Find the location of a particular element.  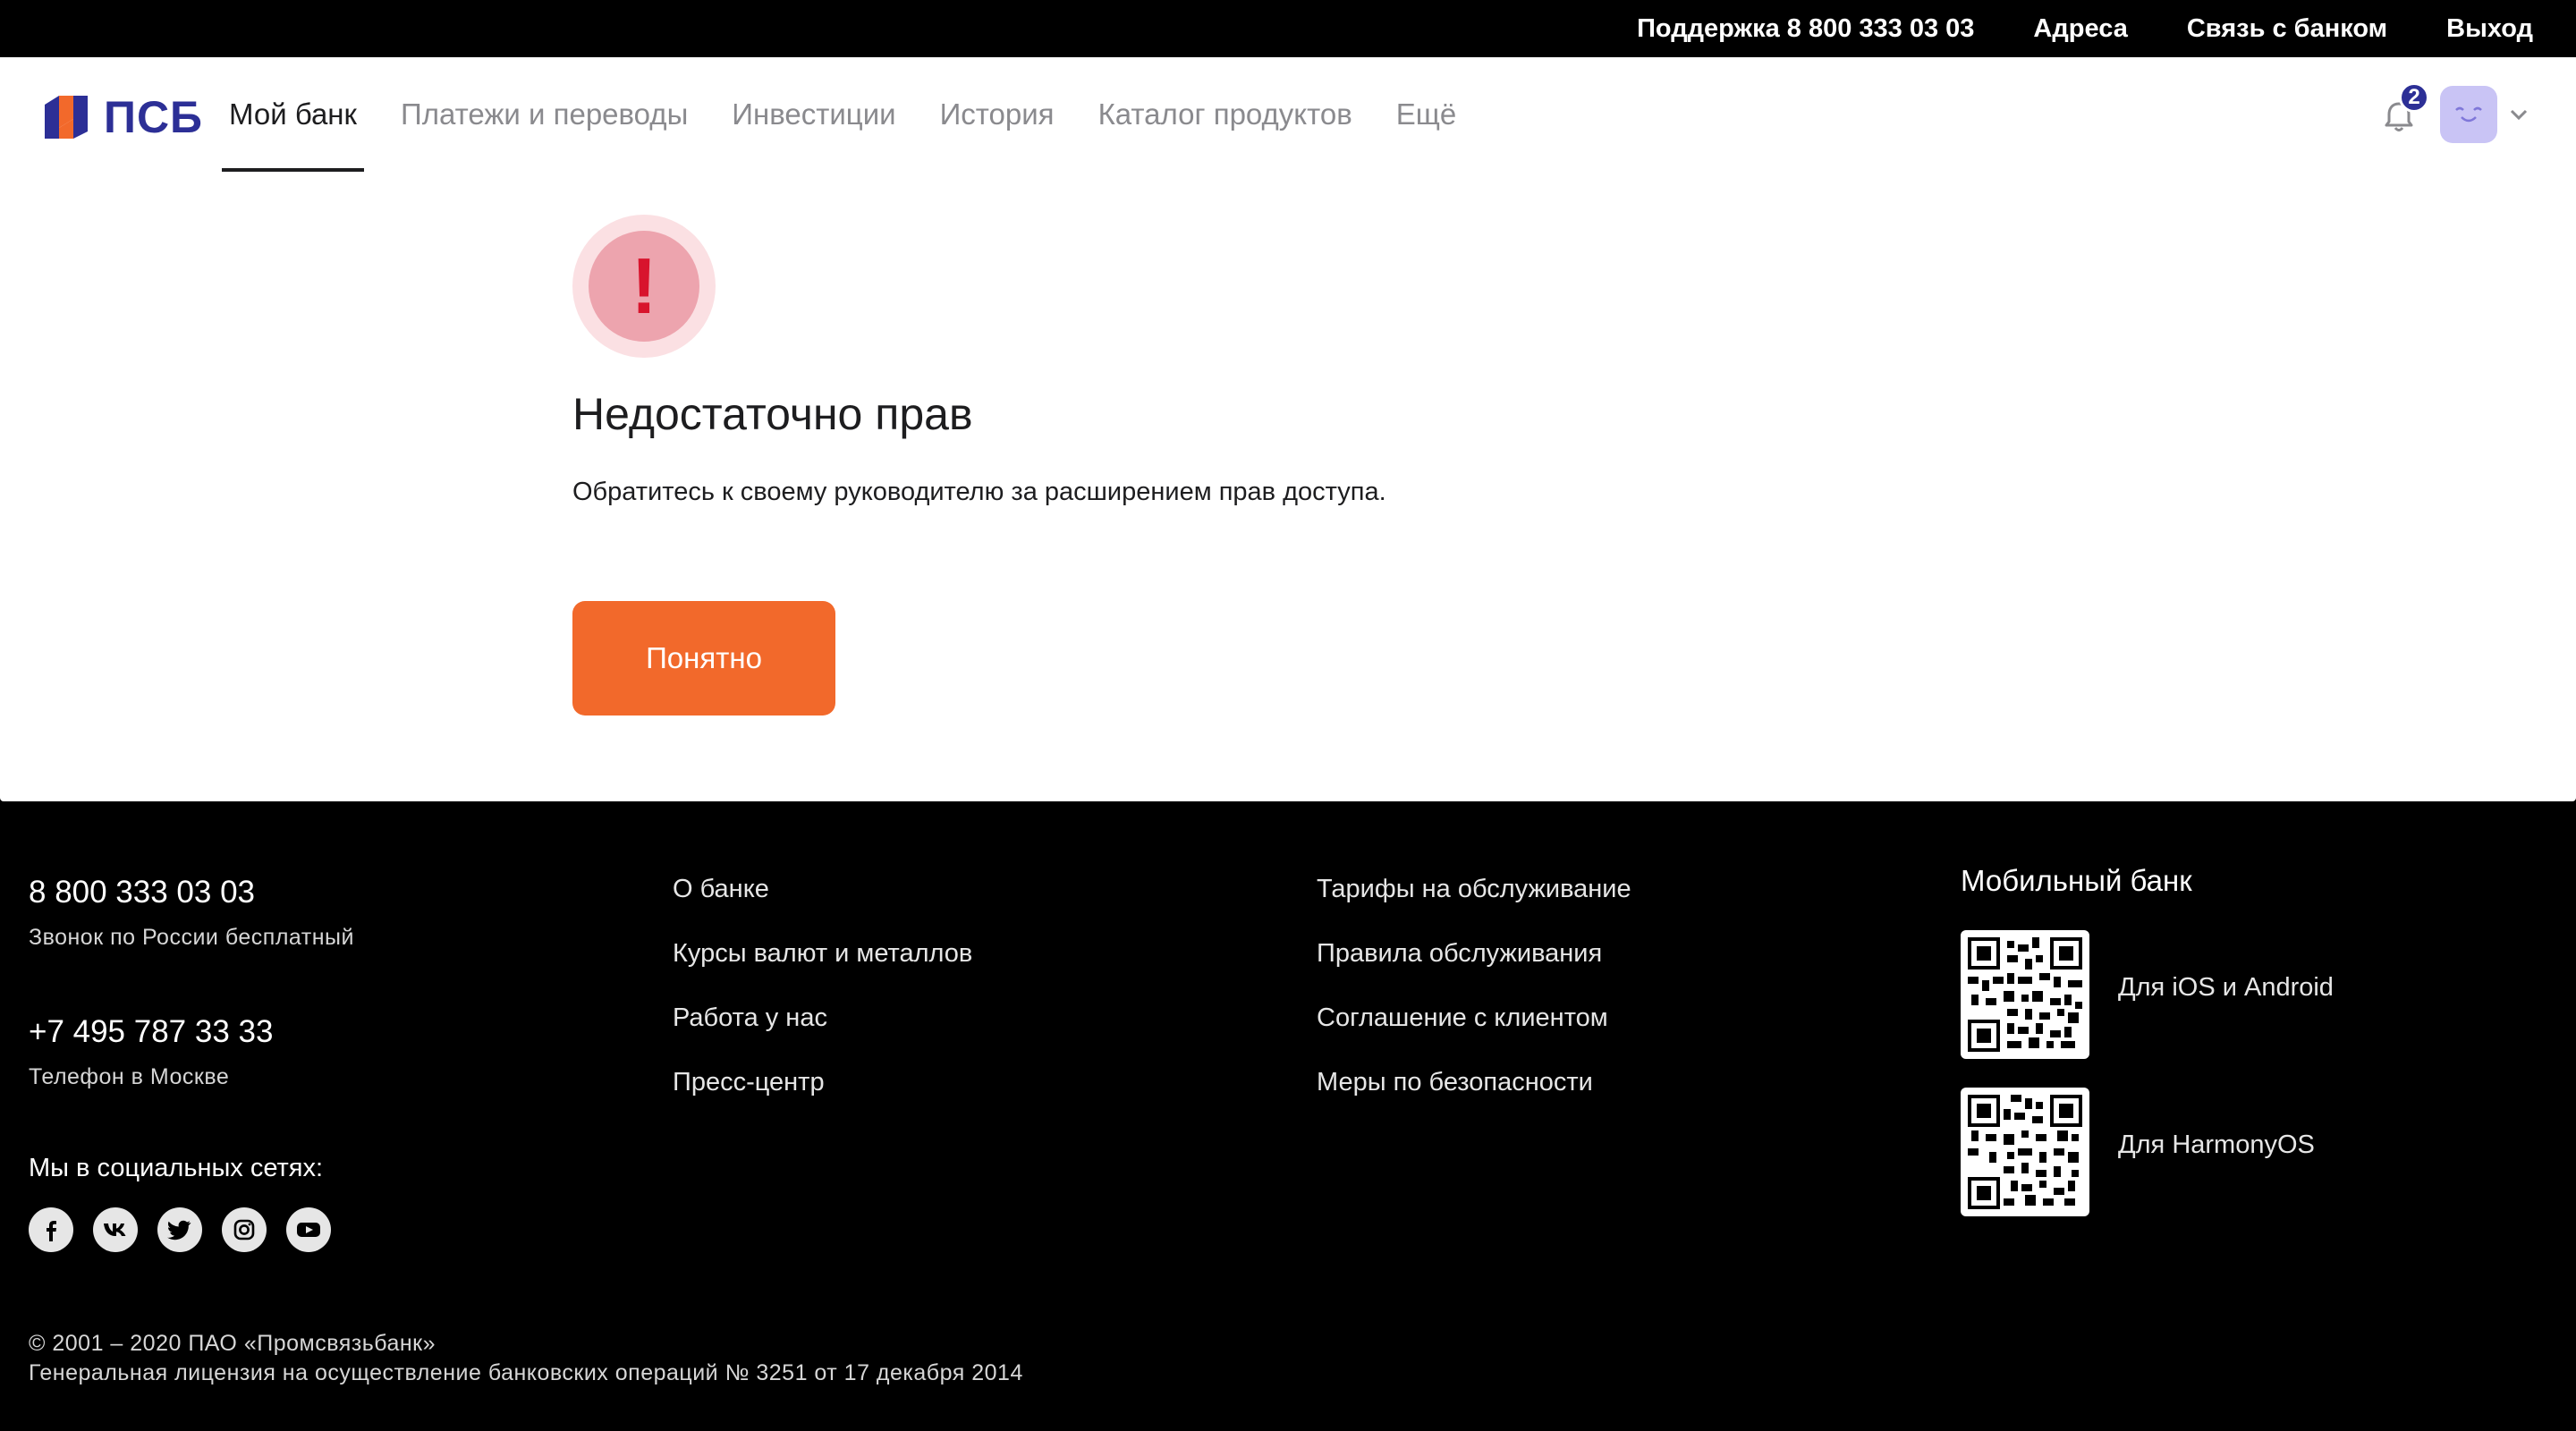

addresses-link: Адреса is located at coordinates (2080, 29).